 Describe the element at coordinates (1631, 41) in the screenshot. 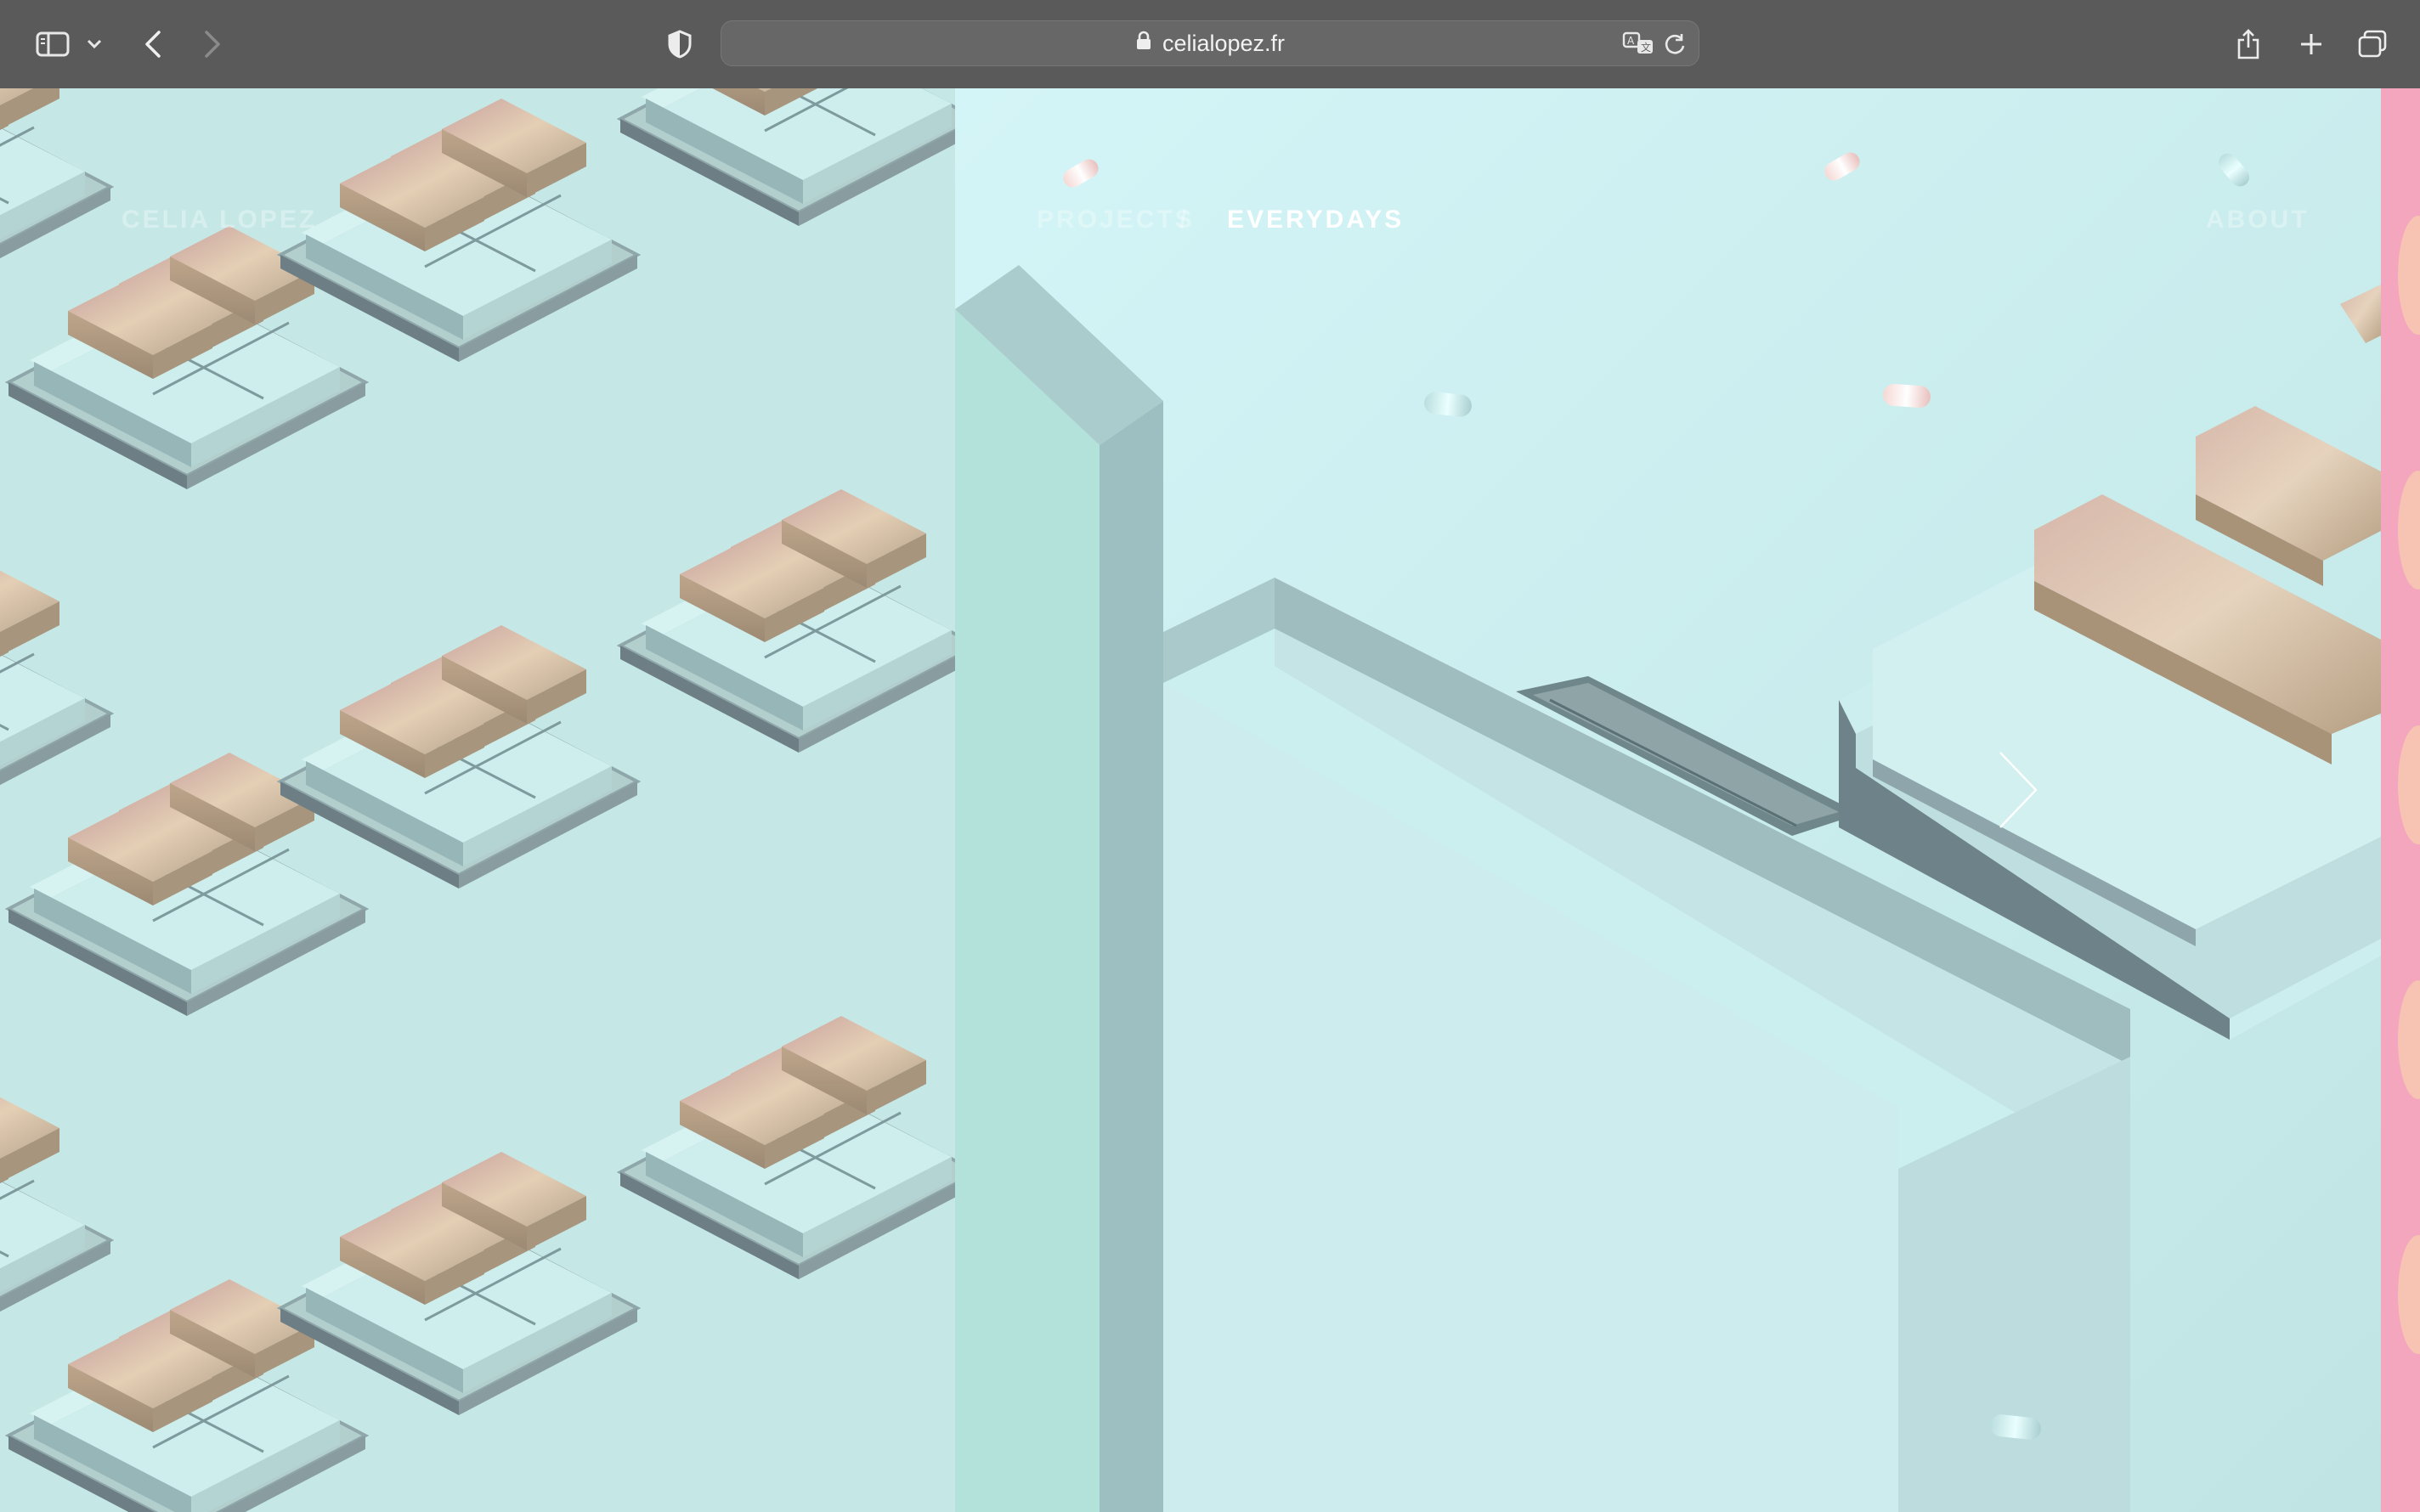

I see `svg-text: A` at that location.